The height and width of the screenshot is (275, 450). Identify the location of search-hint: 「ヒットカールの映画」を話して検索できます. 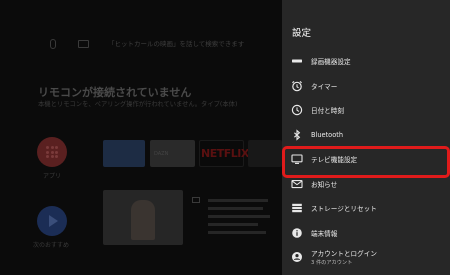
(176, 44).